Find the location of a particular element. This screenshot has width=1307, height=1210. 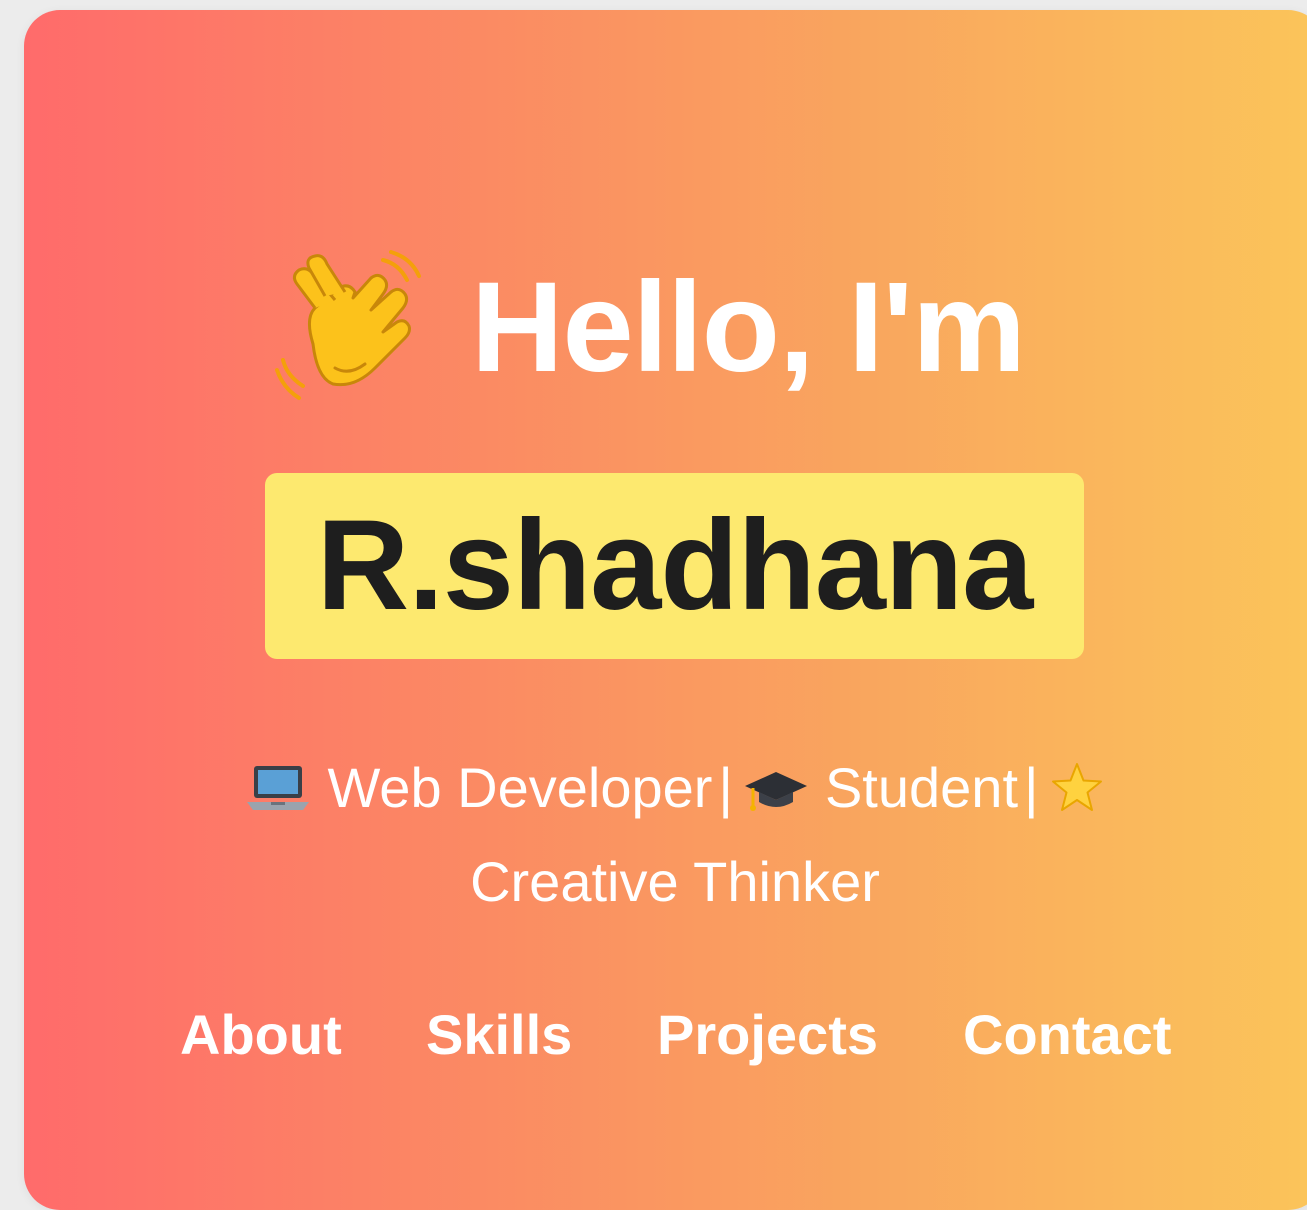

waving-hand-icon is located at coordinates (348, 325).